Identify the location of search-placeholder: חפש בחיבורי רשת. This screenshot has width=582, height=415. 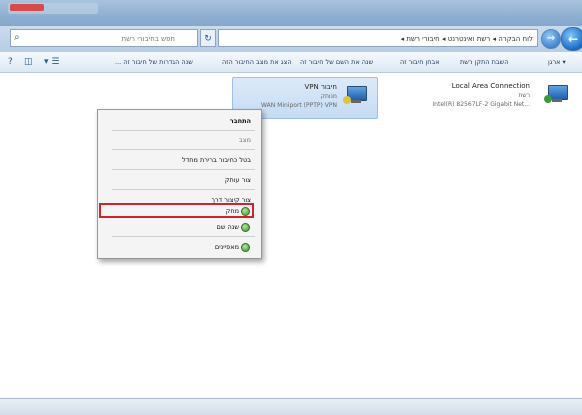
(148, 39).